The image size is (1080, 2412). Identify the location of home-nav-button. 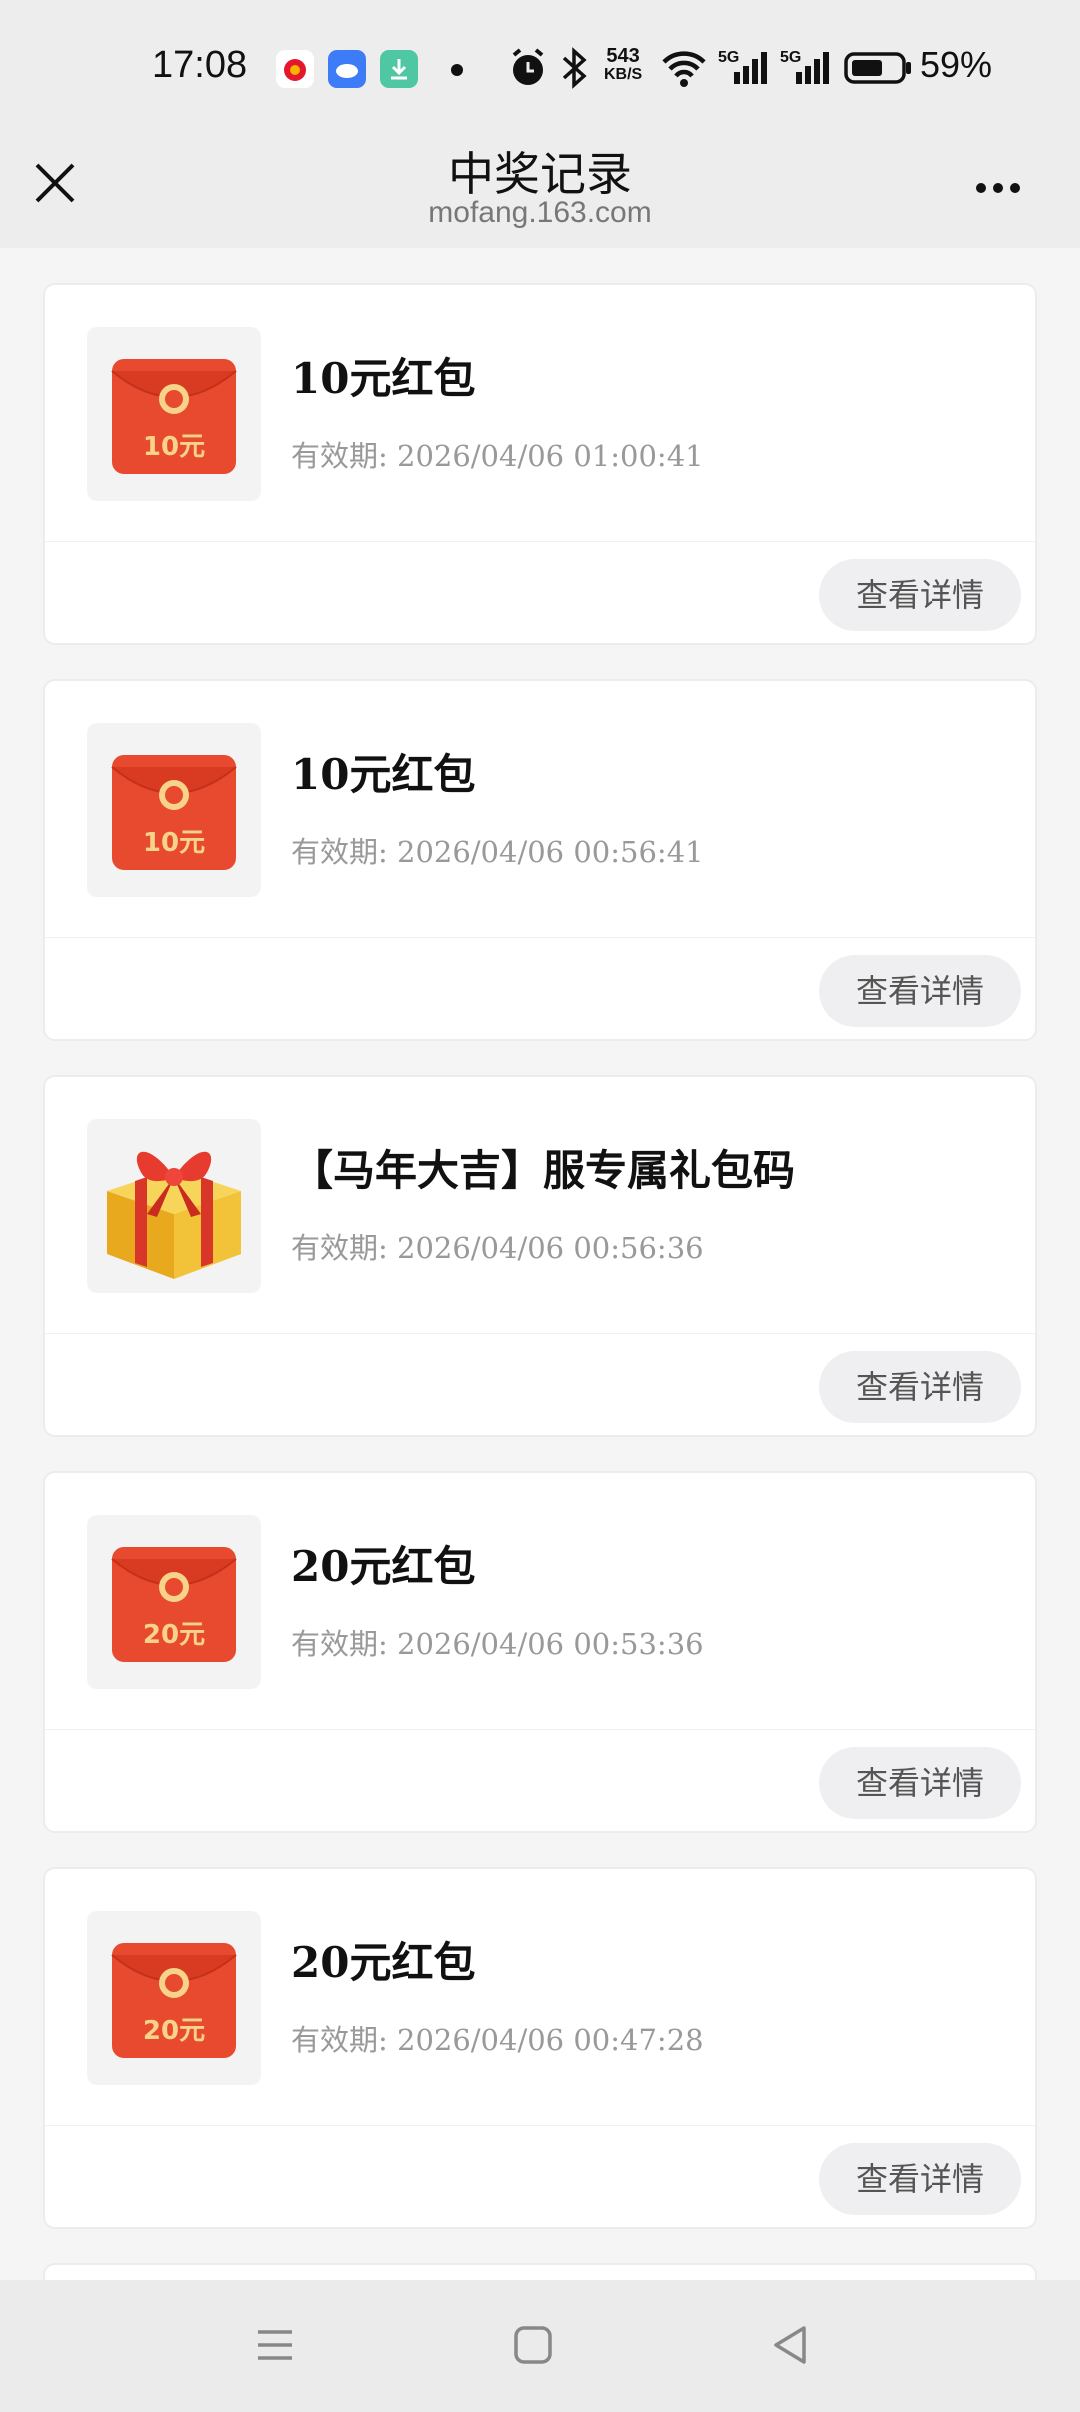
(533, 2345).